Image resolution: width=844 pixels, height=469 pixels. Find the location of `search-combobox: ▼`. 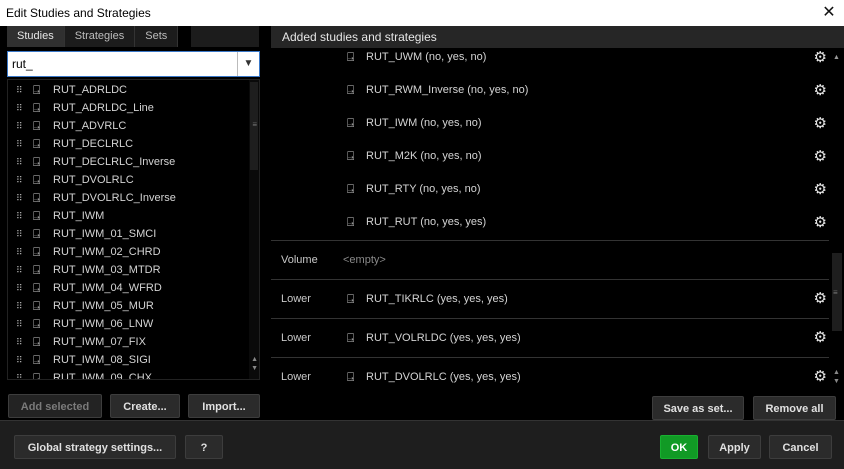

search-combobox: ▼ is located at coordinates (133, 64).